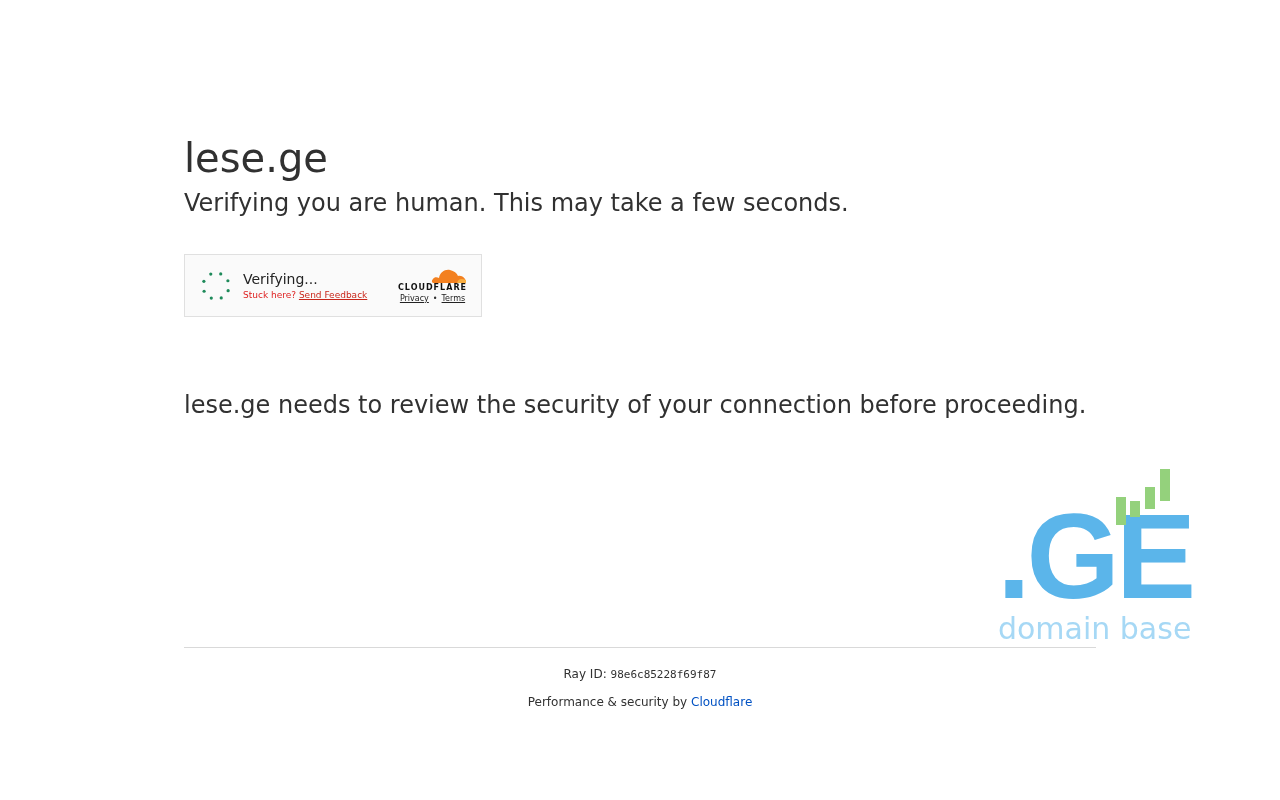 The image size is (1280, 800). What do you see at coordinates (333, 294) in the screenshot?
I see `feedback-link: Send Feedback` at bounding box center [333, 294].